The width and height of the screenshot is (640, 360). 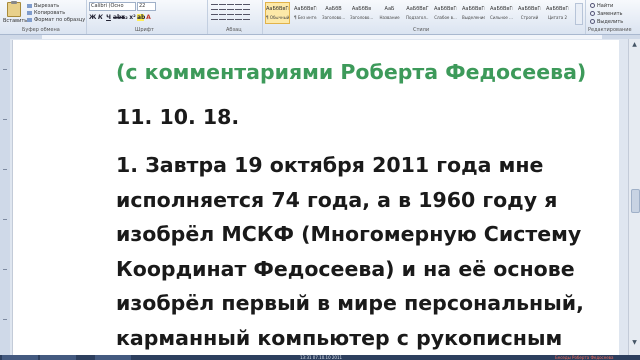 What do you see at coordinates (60, 20) in the screenshot?
I see `format-painter-label: Формат по образцу` at bounding box center [60, 20].